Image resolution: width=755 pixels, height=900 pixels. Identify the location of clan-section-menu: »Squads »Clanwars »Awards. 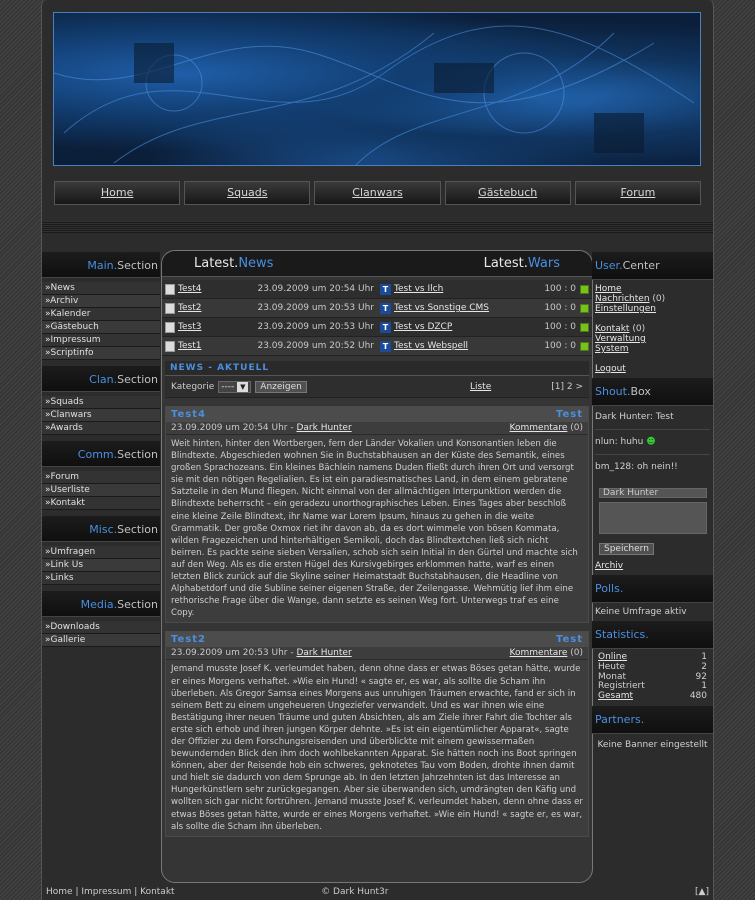
(101, 415).